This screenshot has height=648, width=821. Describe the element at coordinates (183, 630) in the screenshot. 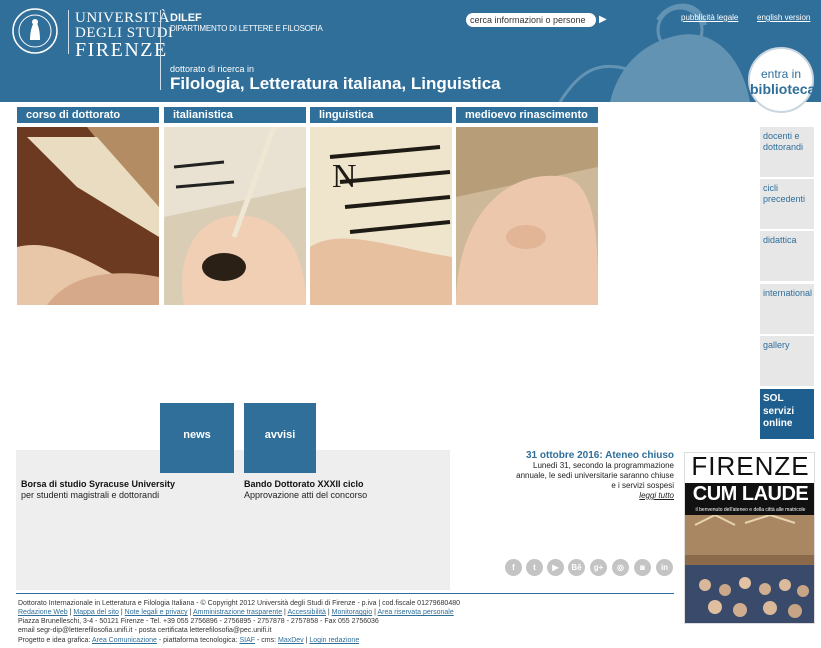

I see `footer-pec-prefix: - posta certificata letterefilosofia` at that location.